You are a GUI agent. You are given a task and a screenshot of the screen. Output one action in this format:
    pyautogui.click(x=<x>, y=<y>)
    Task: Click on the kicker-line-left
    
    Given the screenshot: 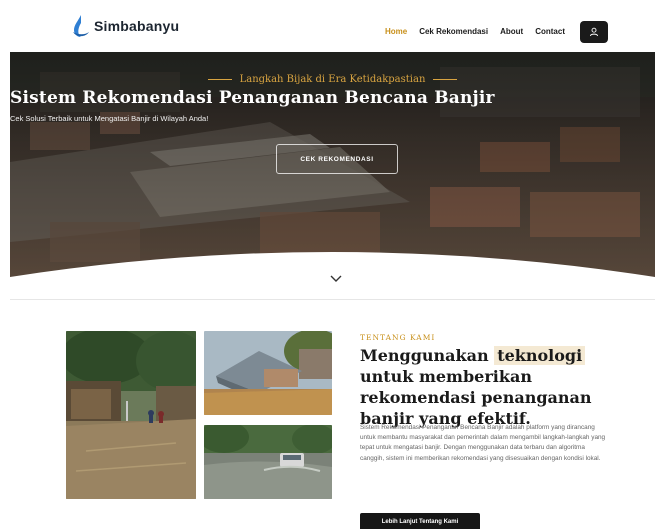 What is the action you would take?
    pyautogui.click(x=219, y=79)
    